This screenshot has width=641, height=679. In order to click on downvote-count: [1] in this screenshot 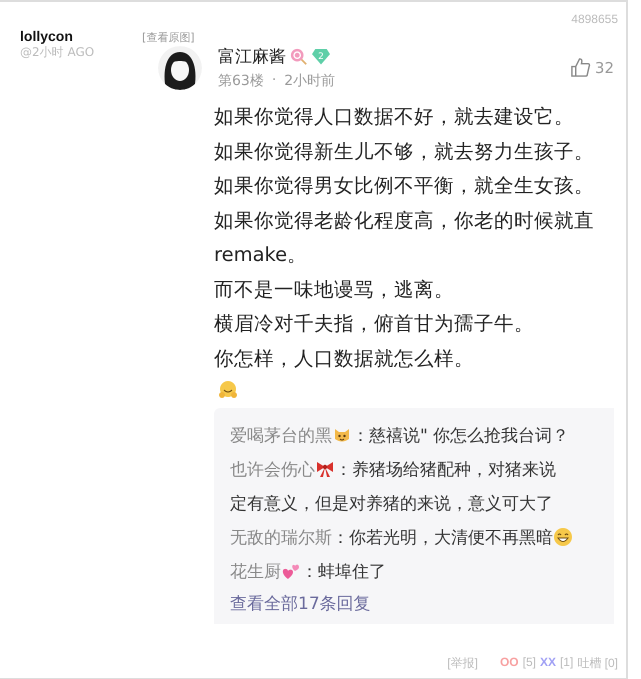, I will do `click(567, 663)`.